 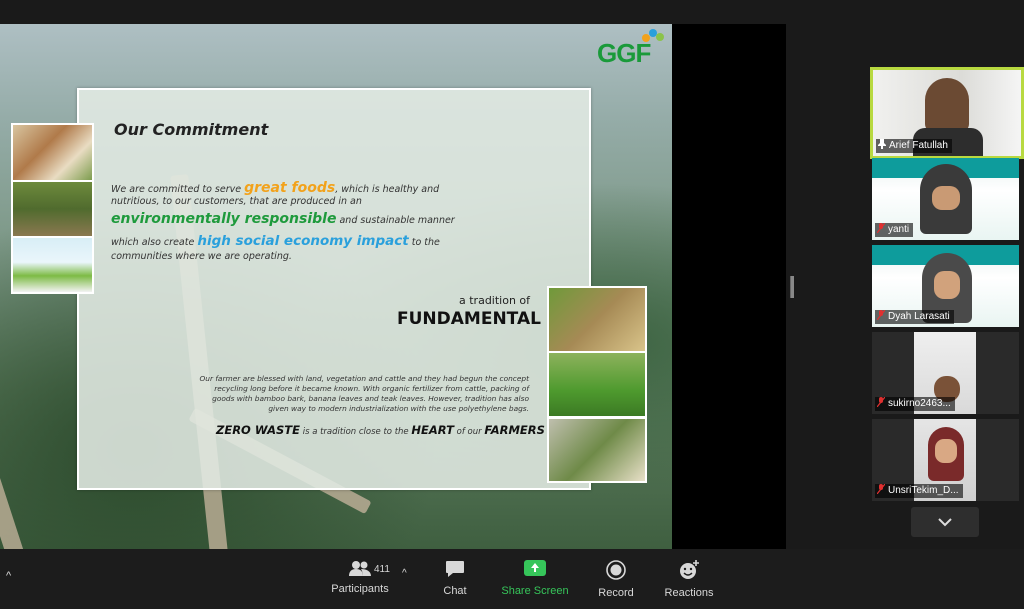 I want to click on participants-icon, so click(x=360, y=570).